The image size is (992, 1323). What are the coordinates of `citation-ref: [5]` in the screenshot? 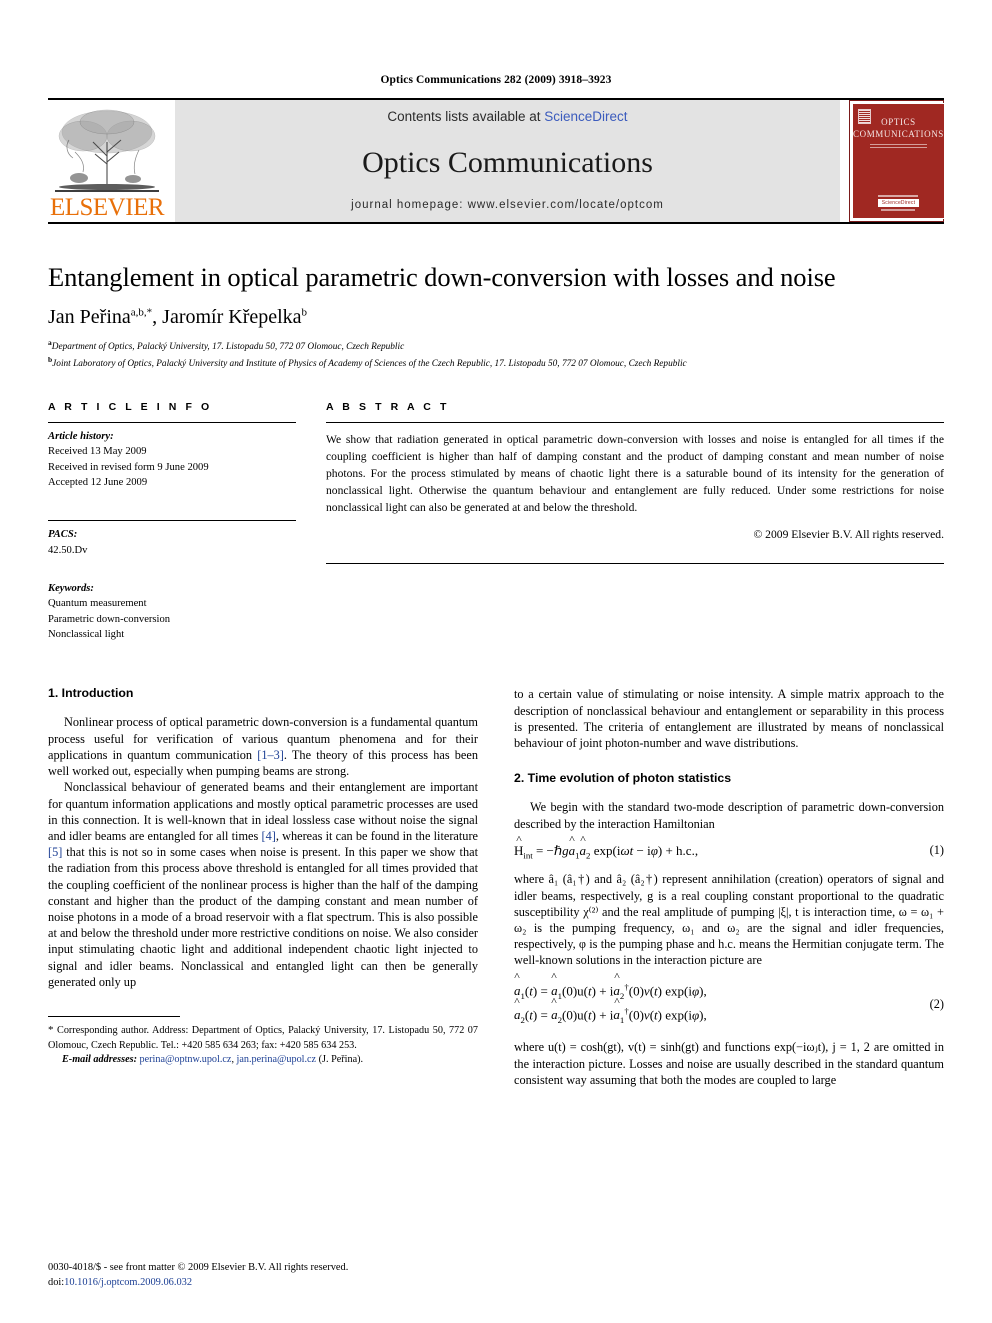 It's located at (55, 852).